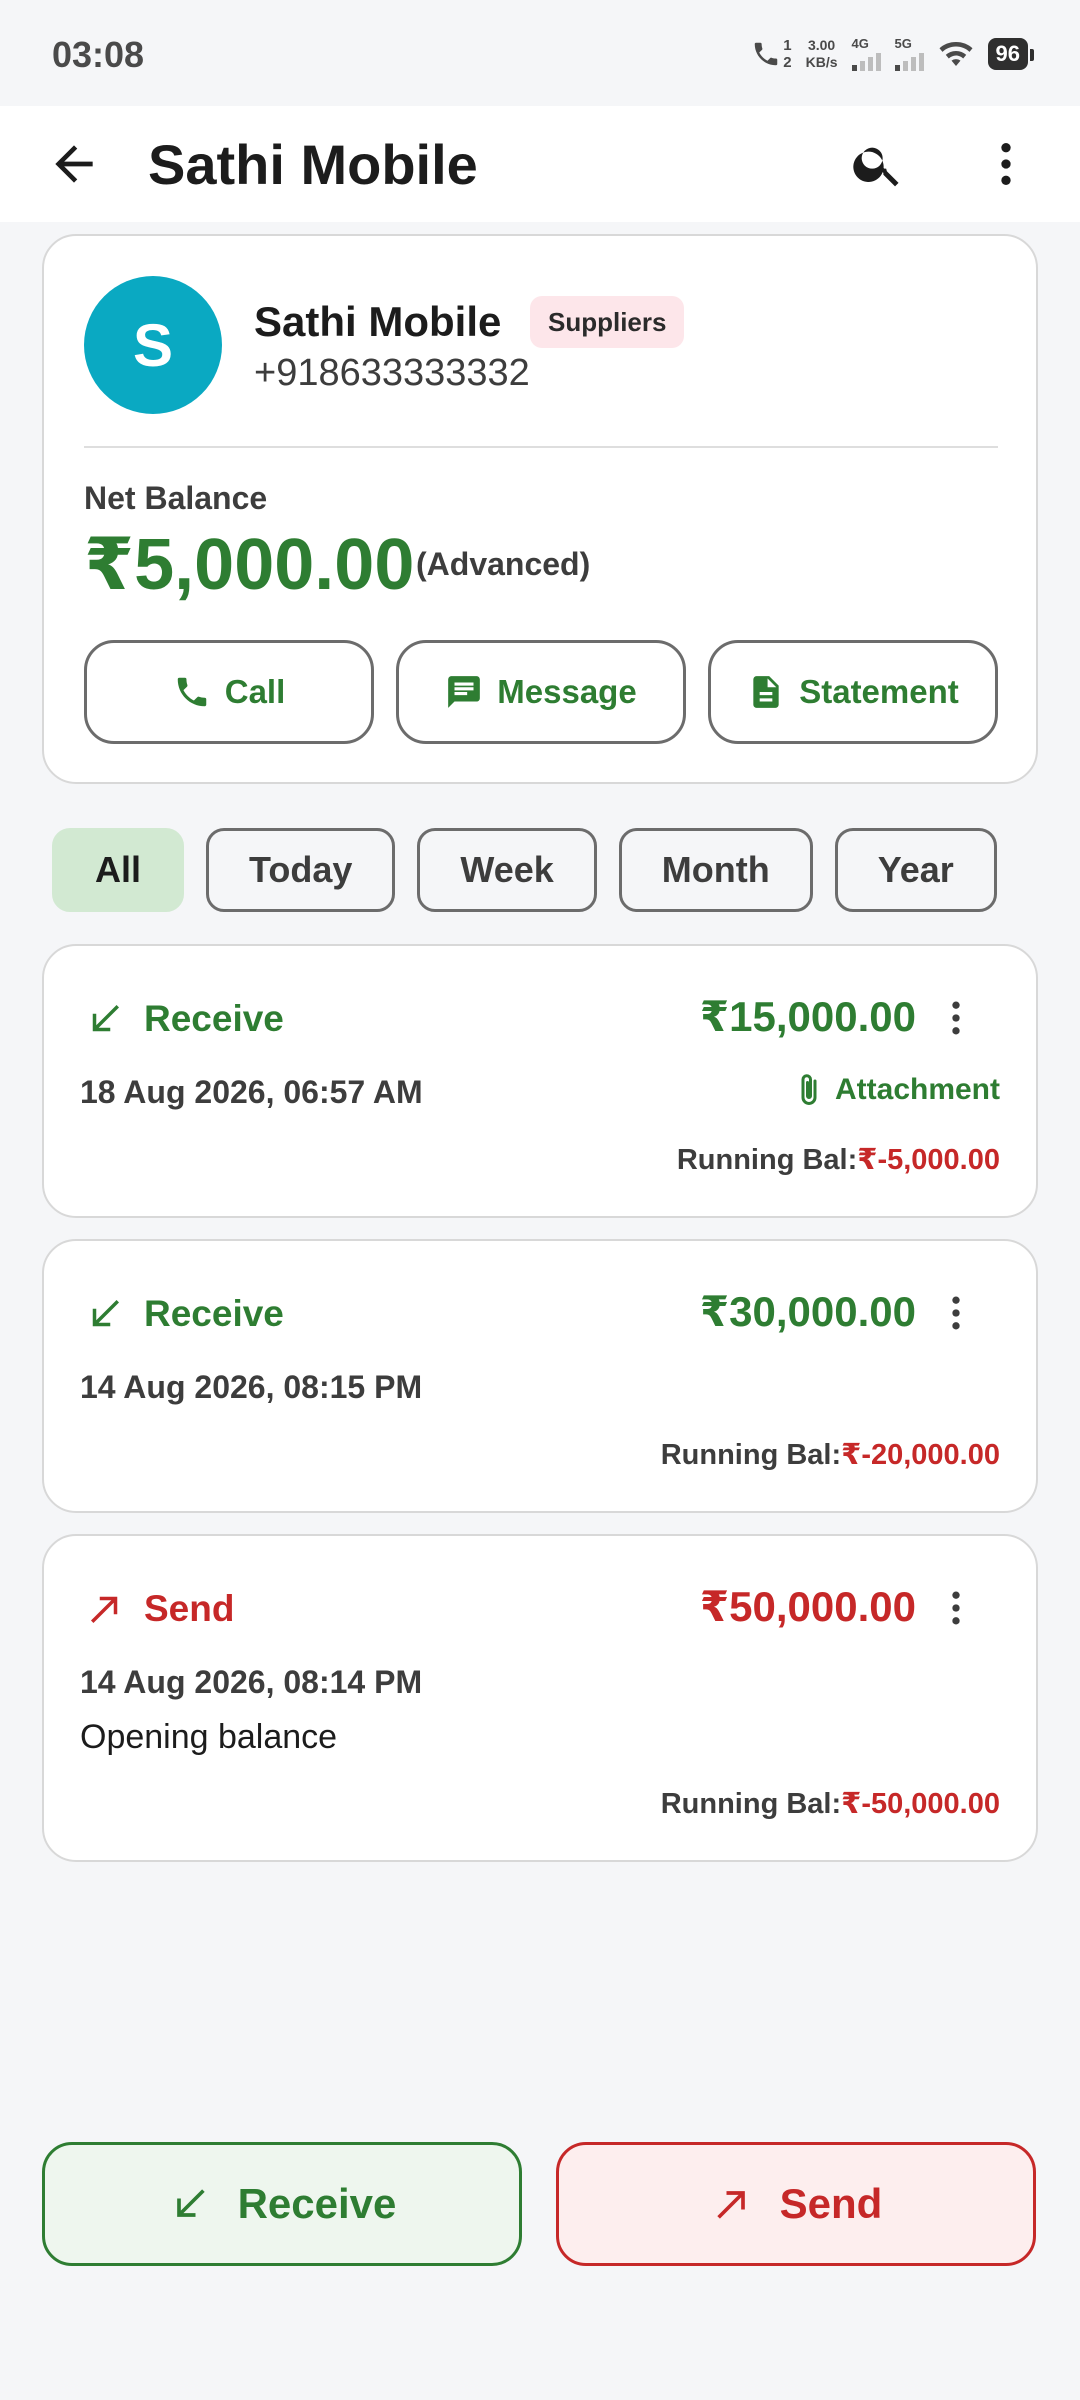 The height and width of the screenshot is (2400, 1080). What do you see at coordinates (540, 53) in the screenshot?
I see `status-bar: 03:08 12 3.00 KB/s 4G 5G 96` at bounding box center [540, 53].